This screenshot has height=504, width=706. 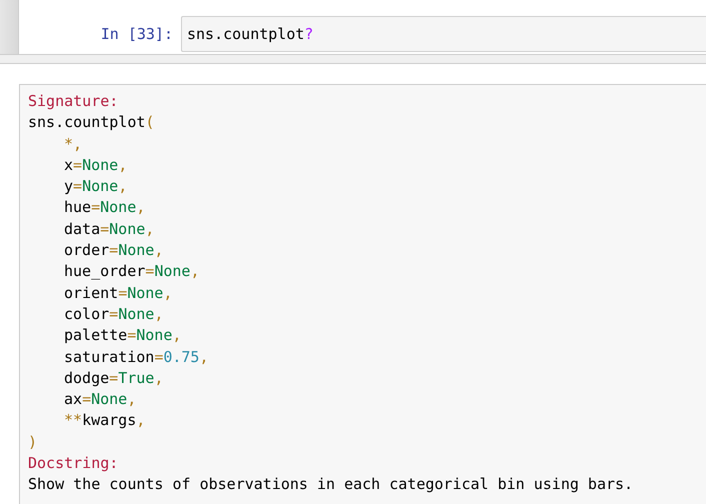 I want to click on code-line: *,, so click(x=73, y=144).